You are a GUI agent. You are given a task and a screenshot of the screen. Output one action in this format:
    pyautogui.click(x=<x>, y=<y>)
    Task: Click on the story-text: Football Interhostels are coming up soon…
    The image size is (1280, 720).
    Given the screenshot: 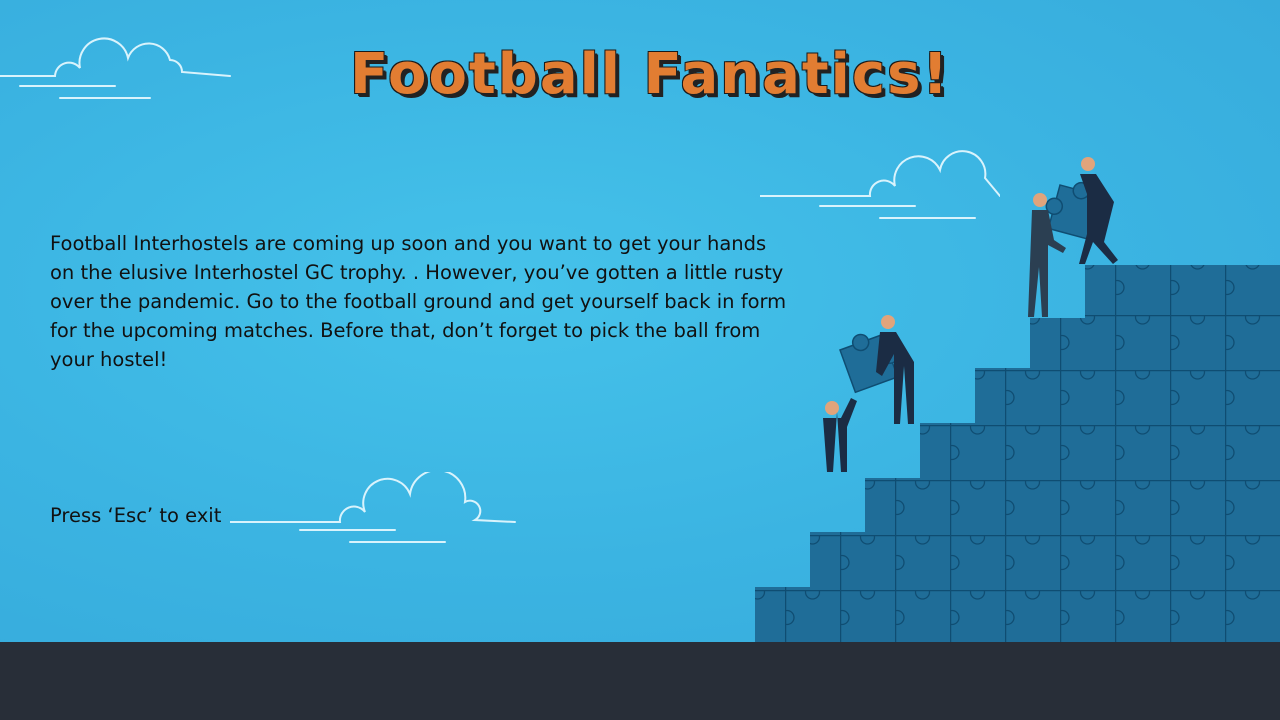 What is the action you would take?
    pyautogui.click(x=418, y=301)
    